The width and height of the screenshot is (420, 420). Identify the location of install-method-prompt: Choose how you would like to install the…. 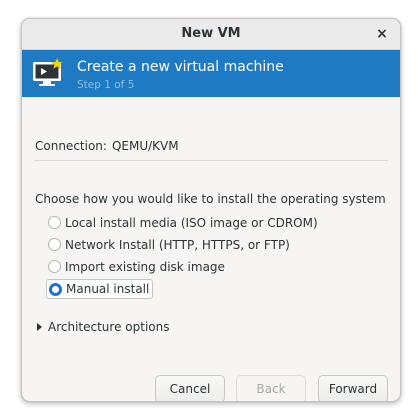
(210, 199).